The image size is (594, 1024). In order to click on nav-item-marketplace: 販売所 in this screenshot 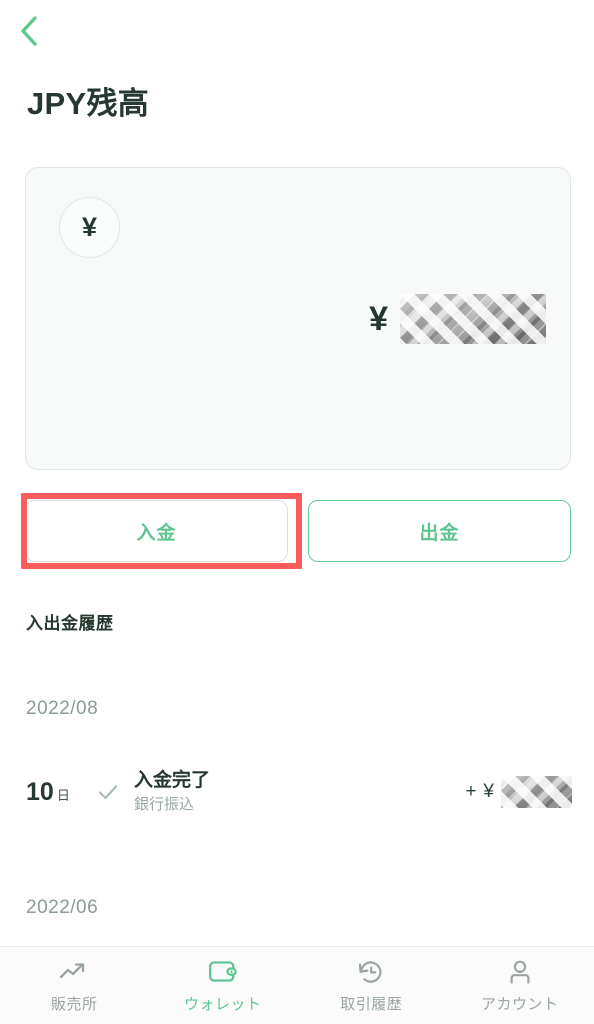, I will do `click(74, 985)`.